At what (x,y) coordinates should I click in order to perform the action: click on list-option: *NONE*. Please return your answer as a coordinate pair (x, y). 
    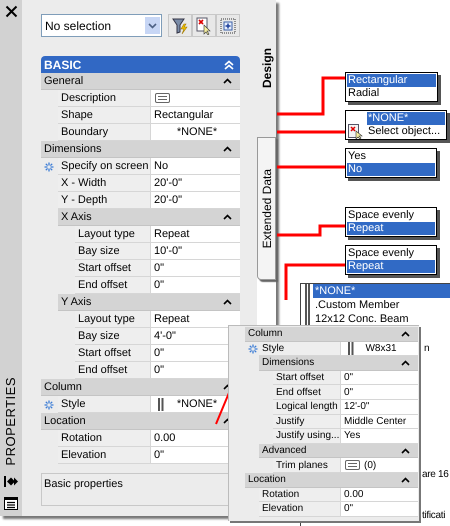
    Looking at the image, I should click on (406, 118).